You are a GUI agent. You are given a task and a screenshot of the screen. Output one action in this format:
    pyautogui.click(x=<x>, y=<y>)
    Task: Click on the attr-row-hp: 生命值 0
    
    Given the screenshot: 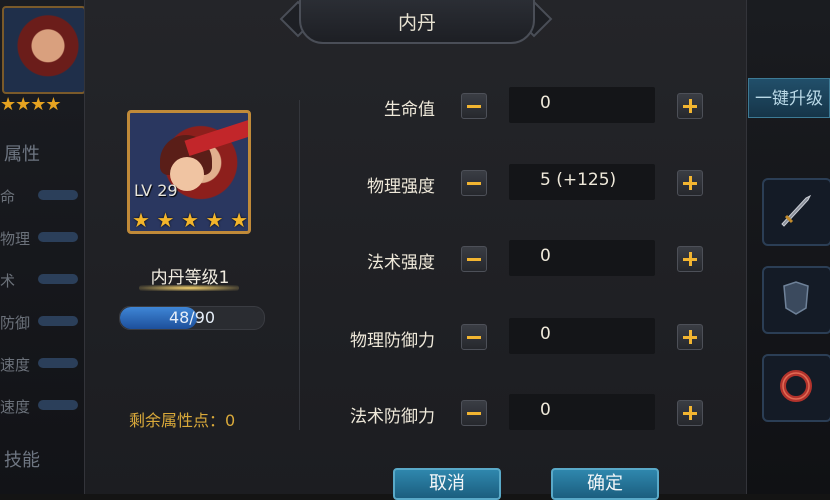 What is the action you would take?
    pyautogui.click(x=515, y=107)
    